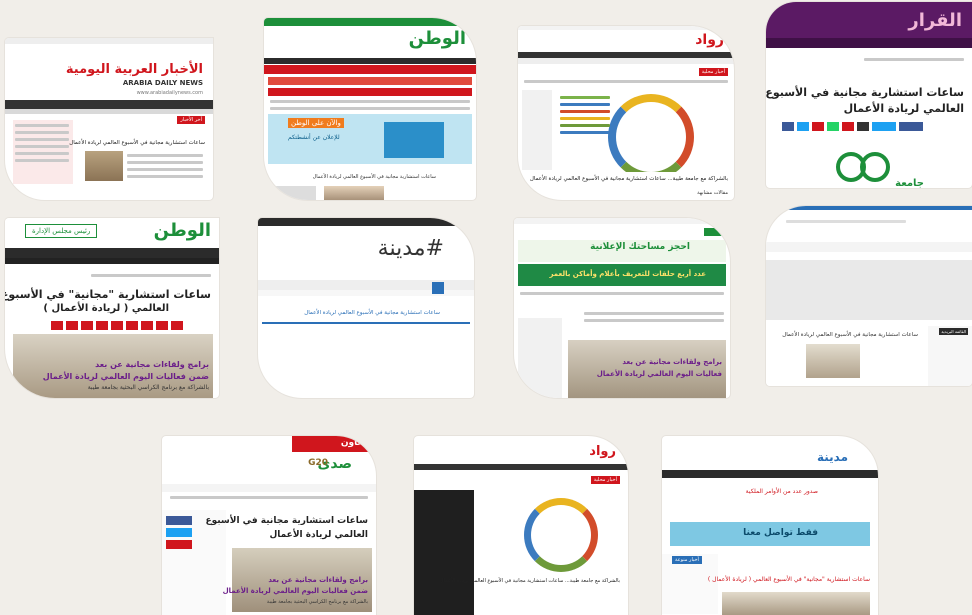 Image resolution: width=972 pixels, height=615 pixels. I want to click on headline-line-2: العالمي ( لريادة الأعمال ), so click(106, 308).